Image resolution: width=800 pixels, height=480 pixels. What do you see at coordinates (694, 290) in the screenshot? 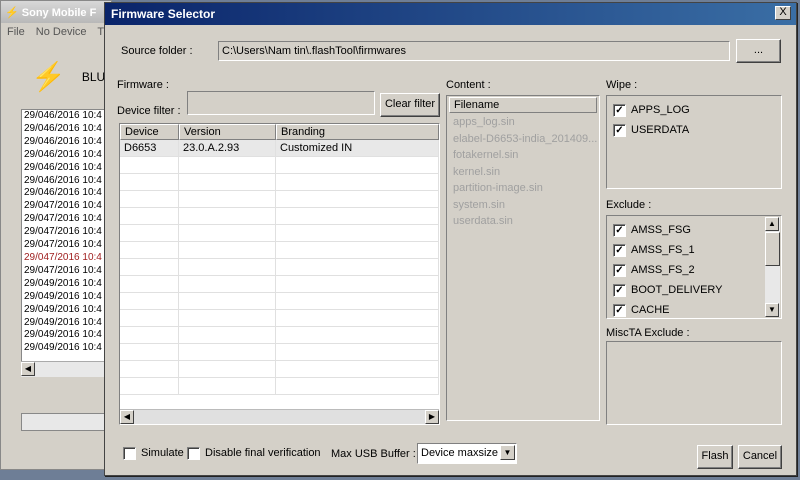
I see `exclude-item-boot-delivery: ✓ BOOT_DELIVERY` at bounding box center [694, 290].